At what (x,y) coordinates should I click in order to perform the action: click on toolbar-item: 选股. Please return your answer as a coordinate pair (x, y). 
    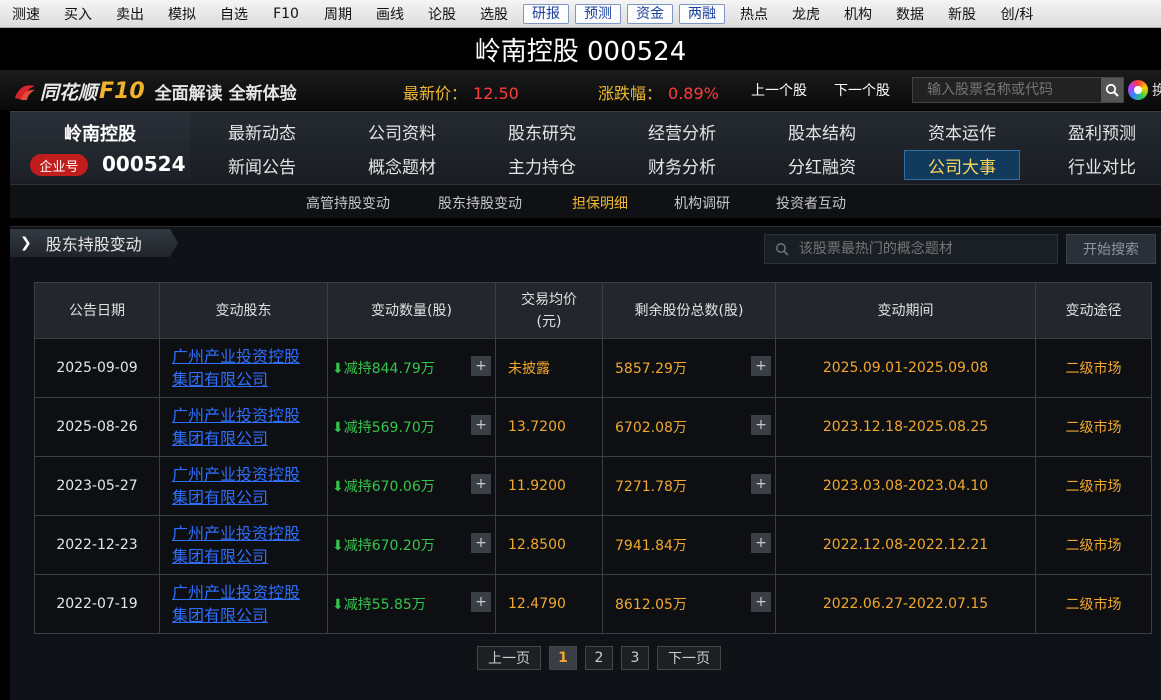
    Looking at the image, I should click on (494, 13).